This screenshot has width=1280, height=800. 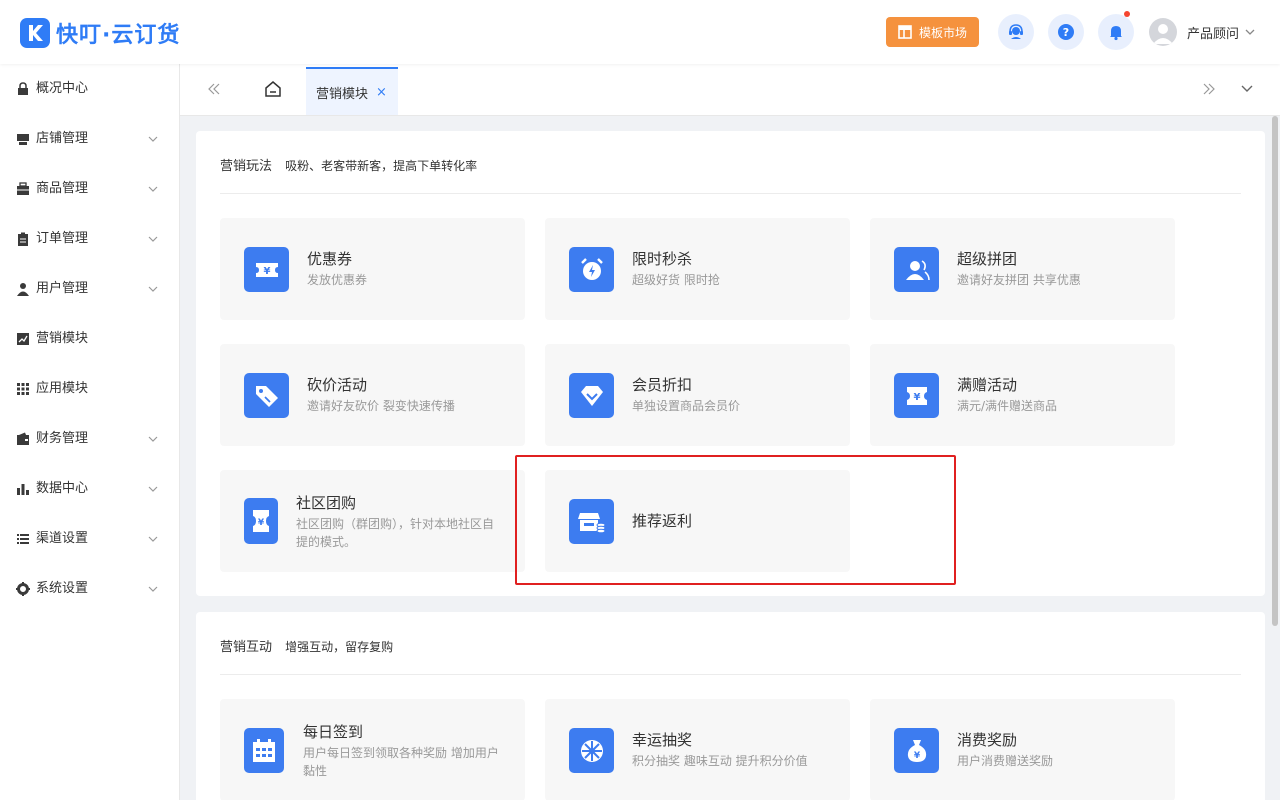 I want to click on card-title: 社区团购, so click(x=326, y=503).